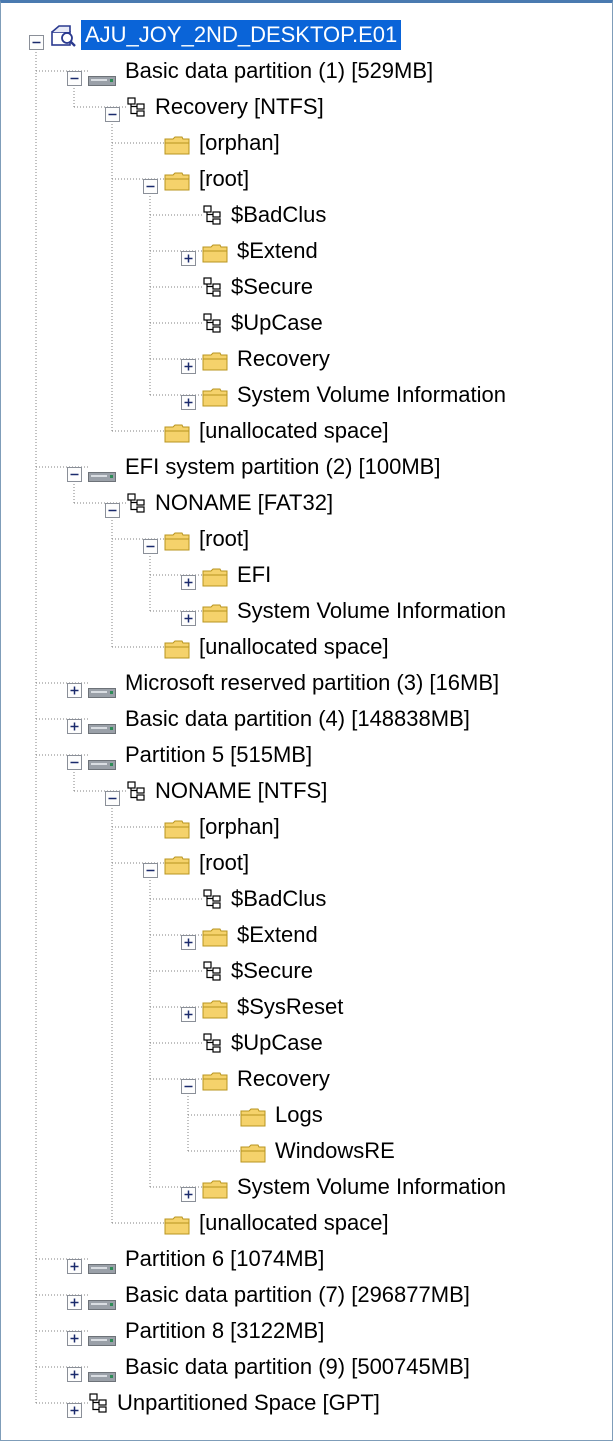  I want to click on tree-node-label: EFI, so click(254, 575).